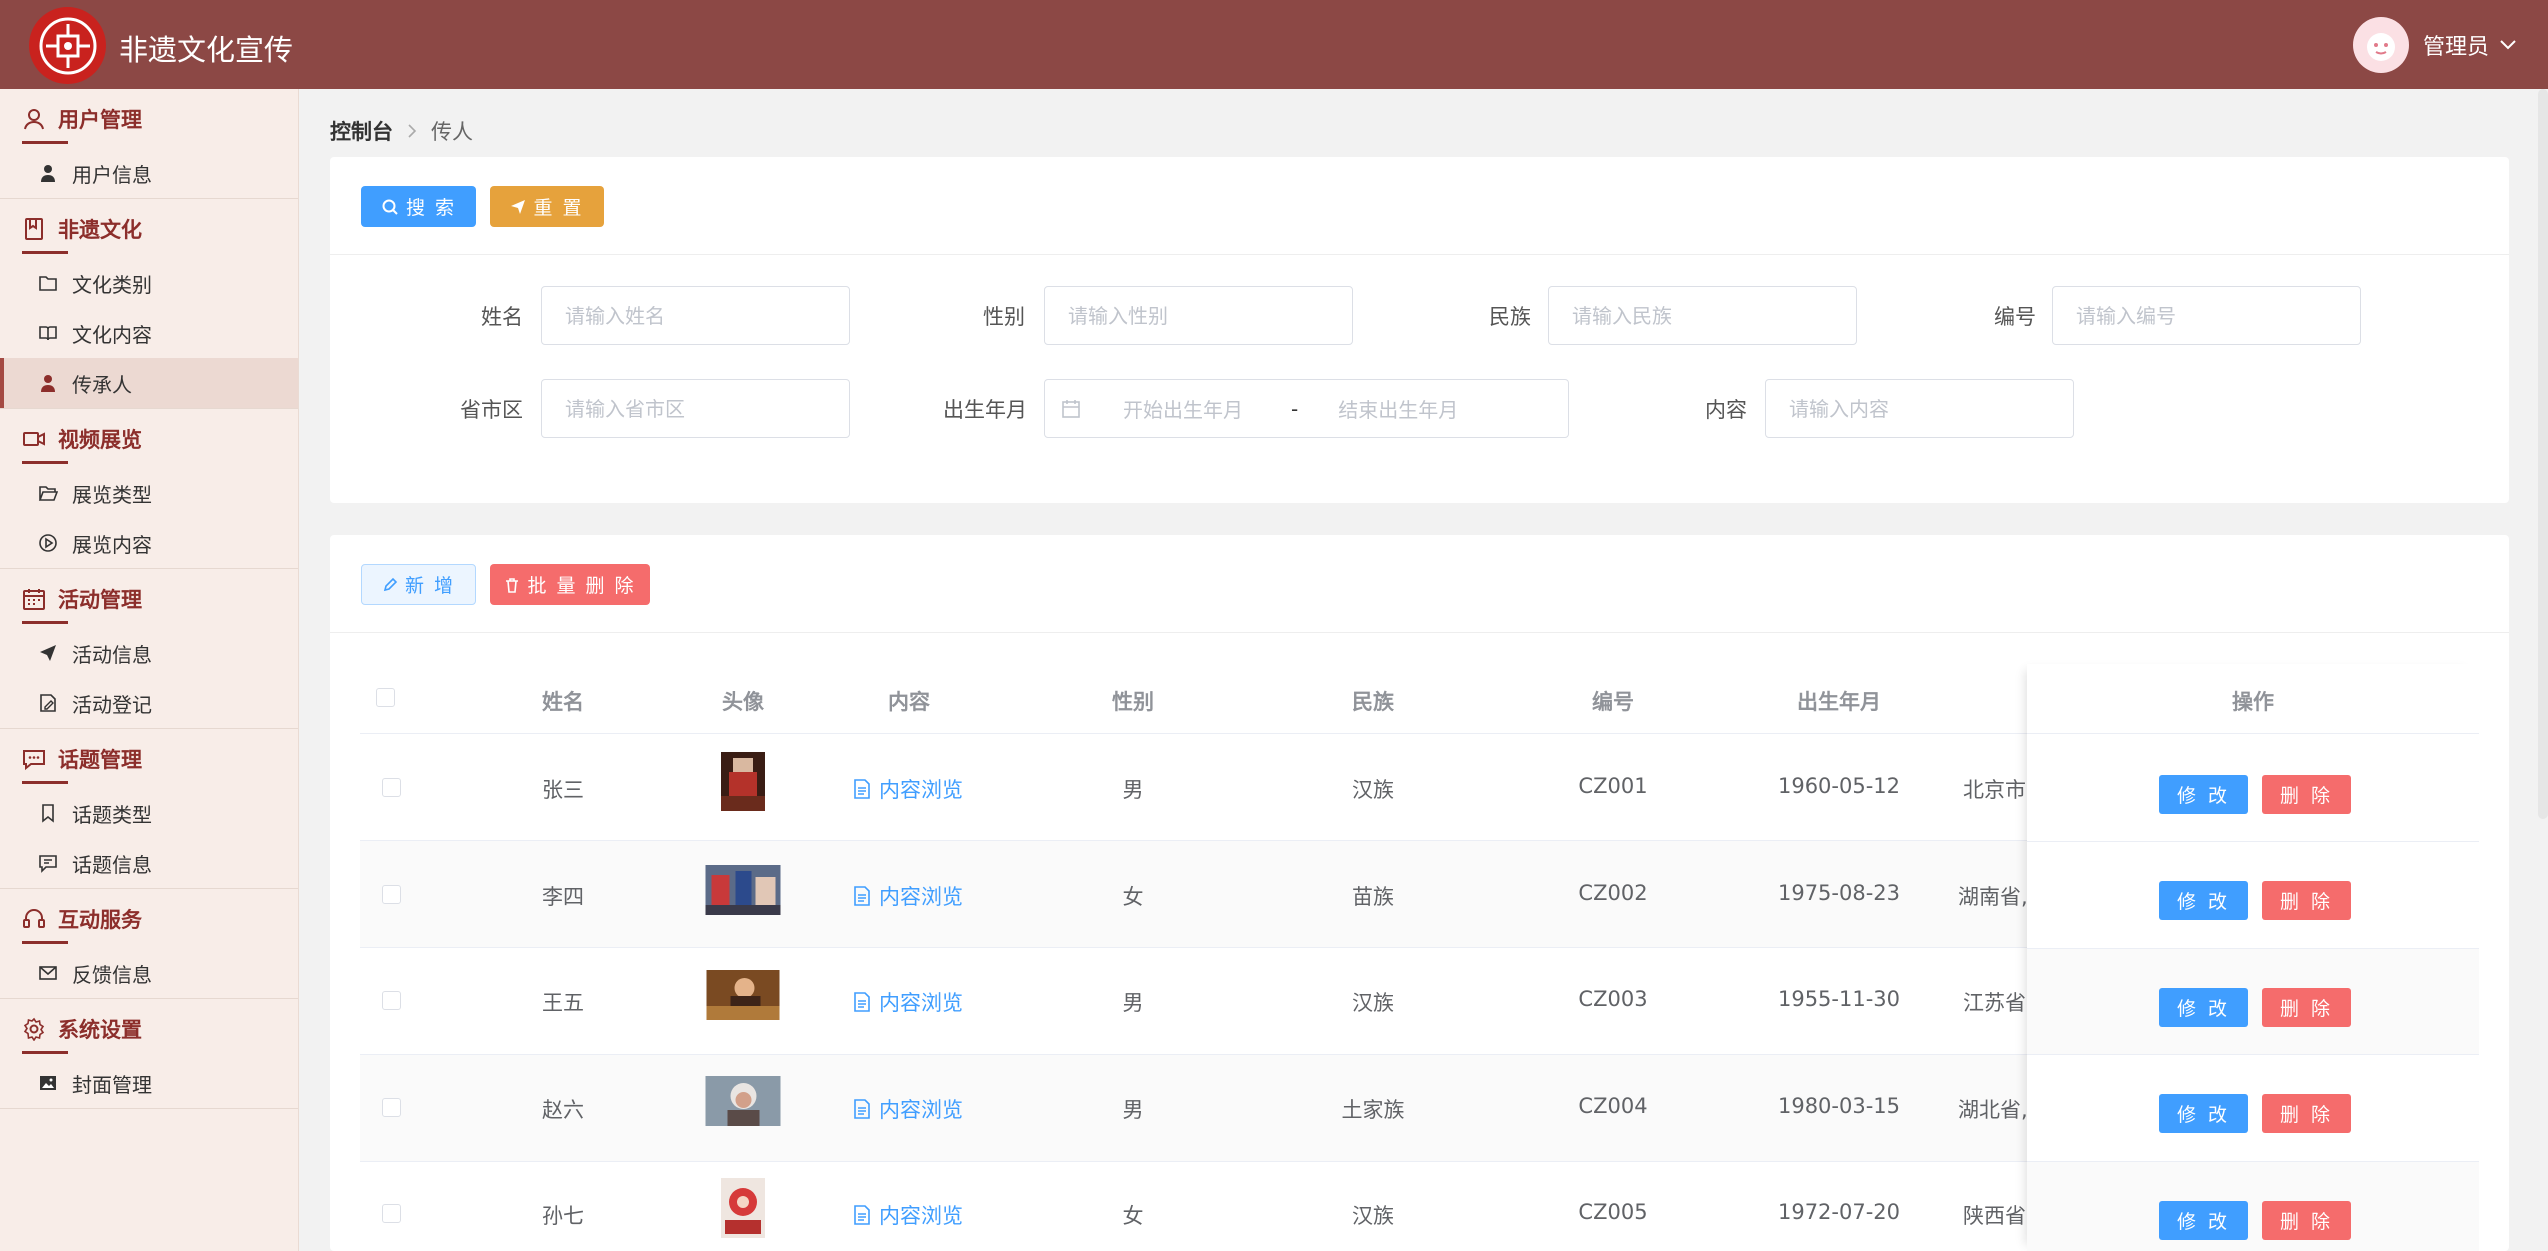 This screenshot has width=2548, height=1251. I want to click on search-button: 搜 索, so click(418, 206).